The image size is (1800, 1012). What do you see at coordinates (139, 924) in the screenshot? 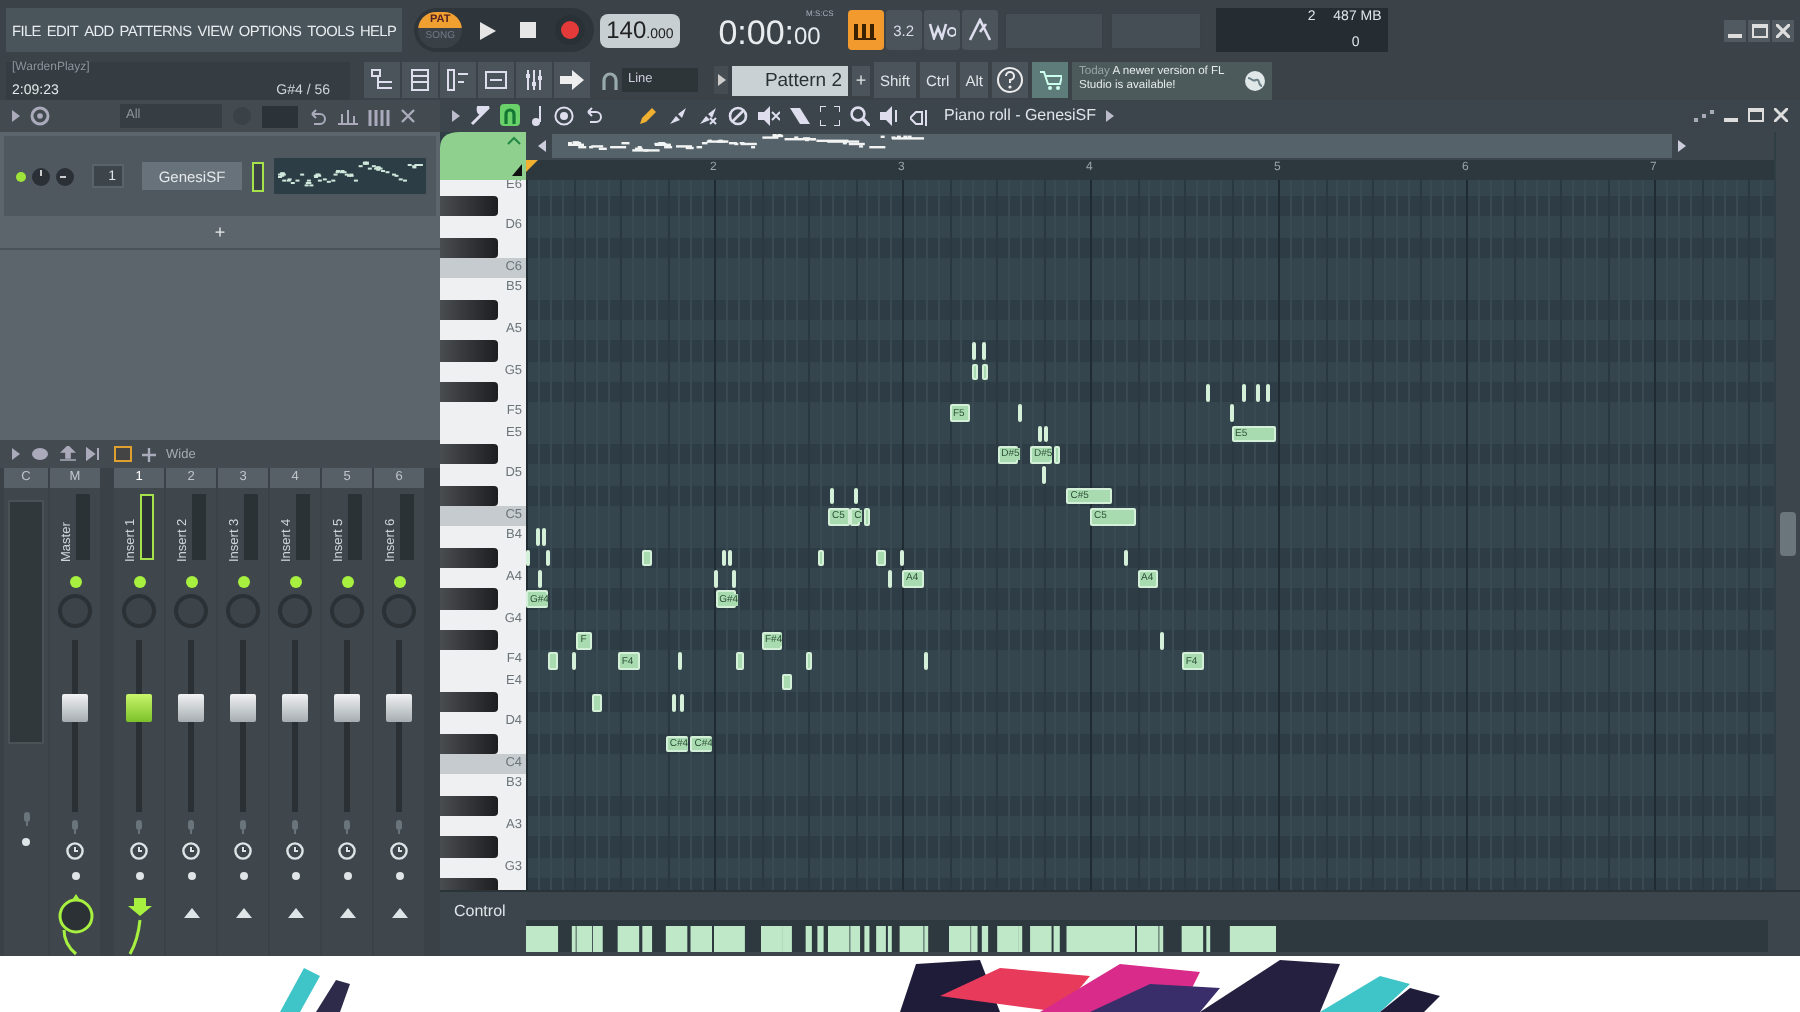
I see `routing-arrow-icon` at bounding box center [139, 924].